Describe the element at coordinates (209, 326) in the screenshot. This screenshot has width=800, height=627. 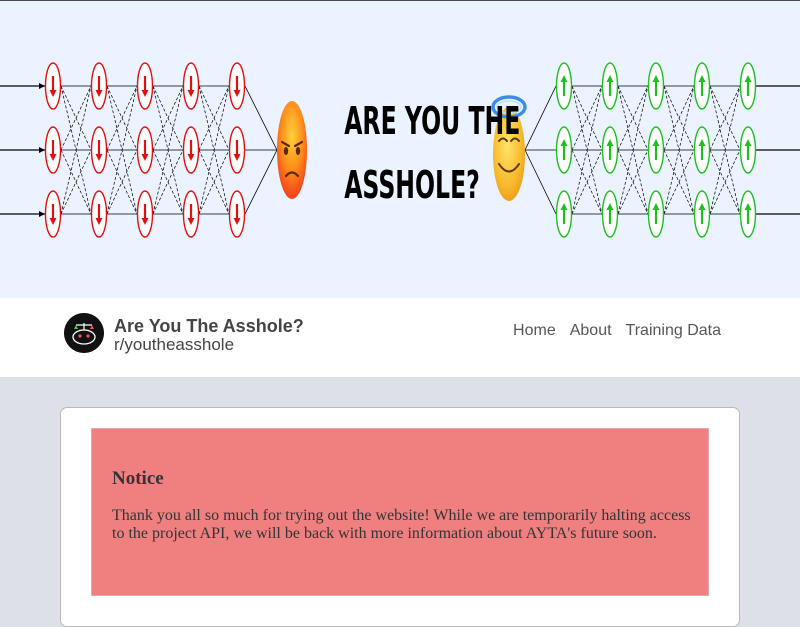
I see `site-title: Are You The Asshole?` at that location.